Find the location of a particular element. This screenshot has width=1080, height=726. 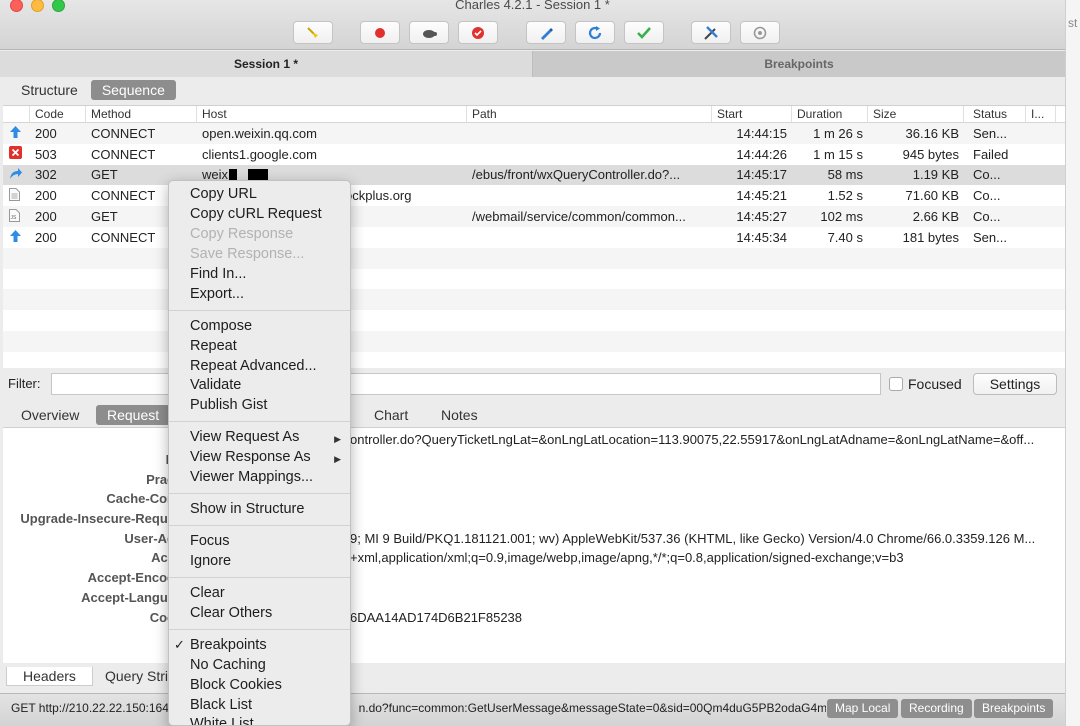

tools-button is located at coordinates (711, 32).